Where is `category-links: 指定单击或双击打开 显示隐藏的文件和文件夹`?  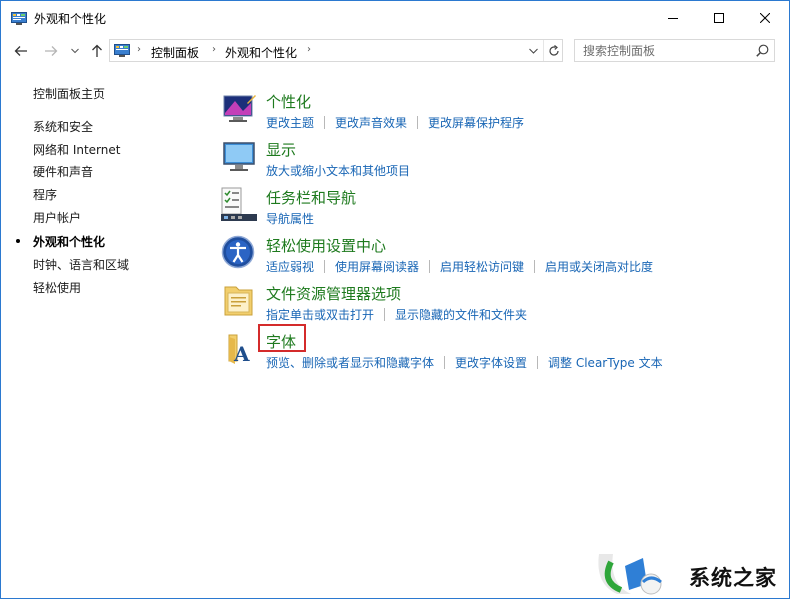 category-links: 指定单击或双击打开 显示隐藏的文件和文件夹 is located at coordinates (396, 314).